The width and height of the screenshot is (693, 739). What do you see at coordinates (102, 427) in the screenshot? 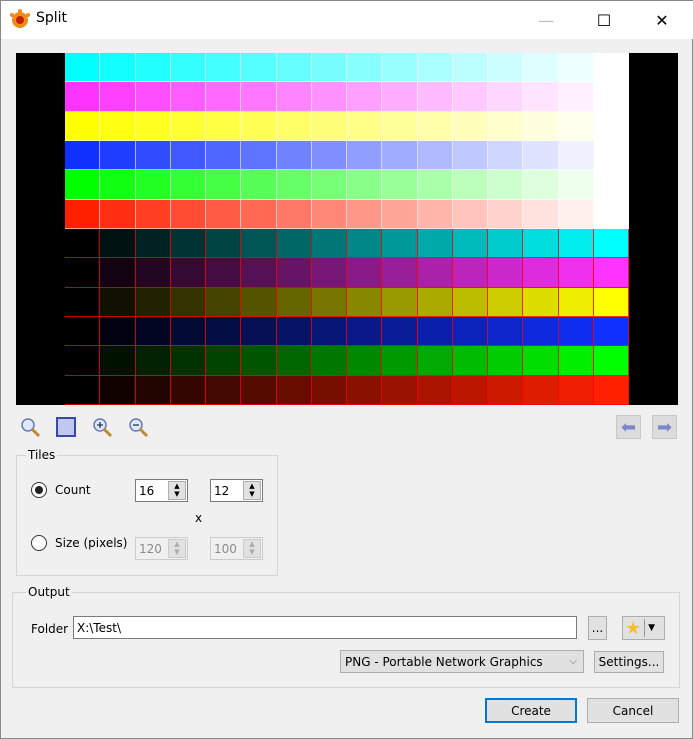
I see `zoom-in-icon` at bounding box center [102, 427].